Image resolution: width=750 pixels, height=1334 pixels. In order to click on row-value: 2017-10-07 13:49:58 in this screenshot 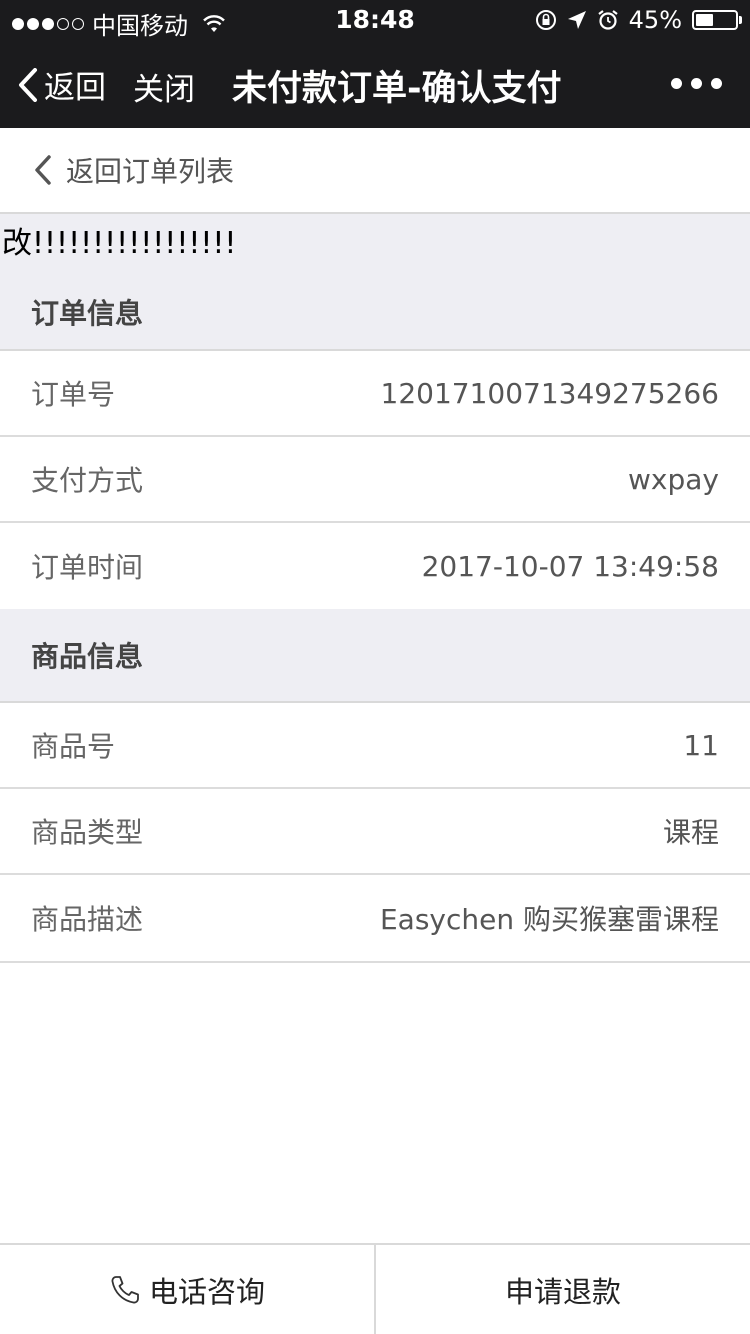, I will do `click(570, 566)`.